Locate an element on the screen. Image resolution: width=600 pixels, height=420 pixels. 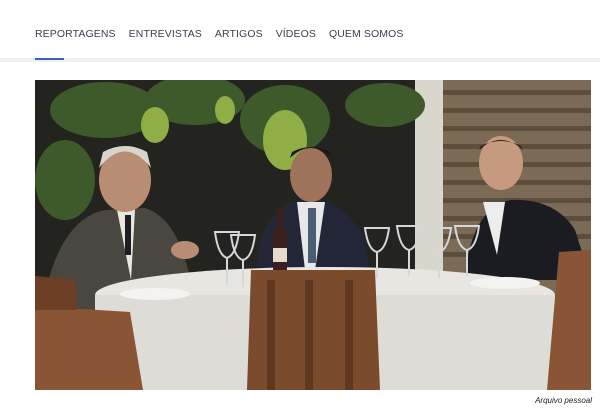
photo-credit: Arquivo pessoal is located at coordinates (563, 400).